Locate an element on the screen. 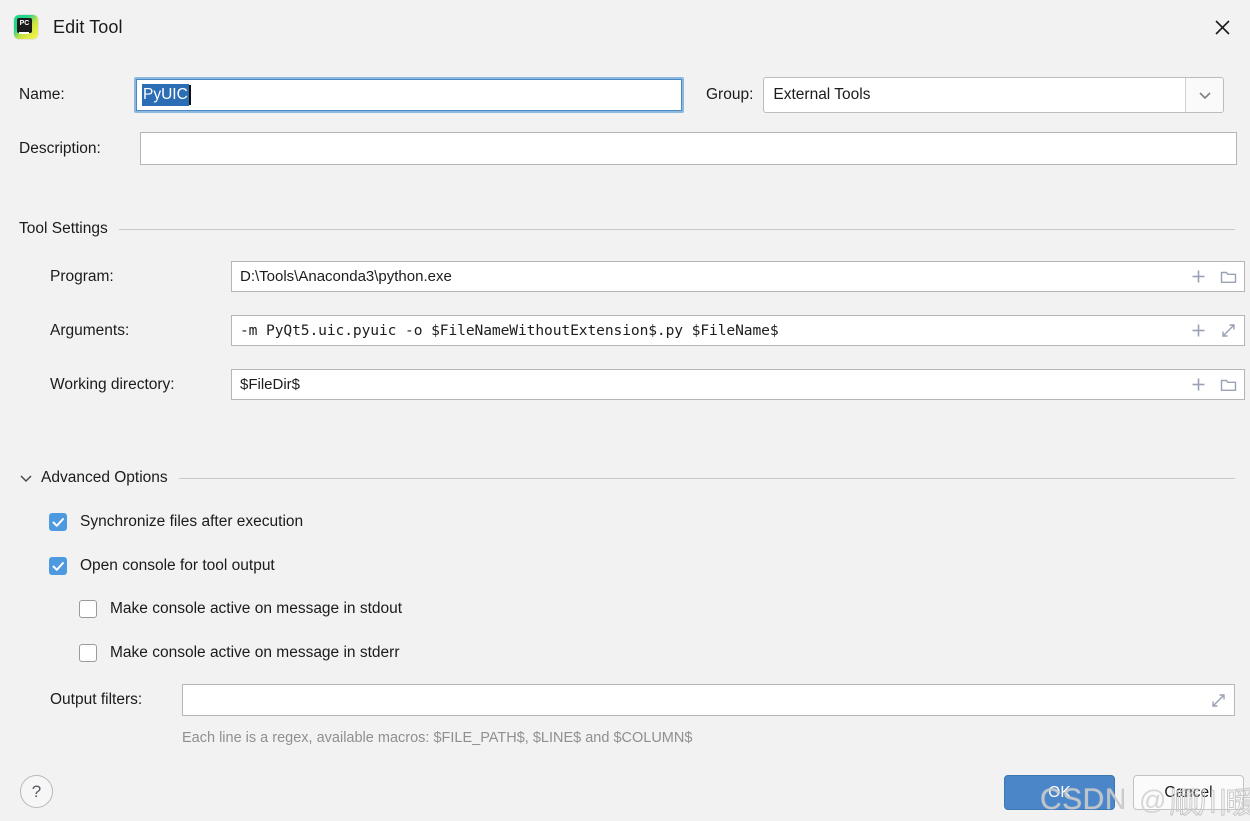 The width and height of the screenshot is (1250, 821). arguments-label: Arguments: is located at coordinates (90, 330).